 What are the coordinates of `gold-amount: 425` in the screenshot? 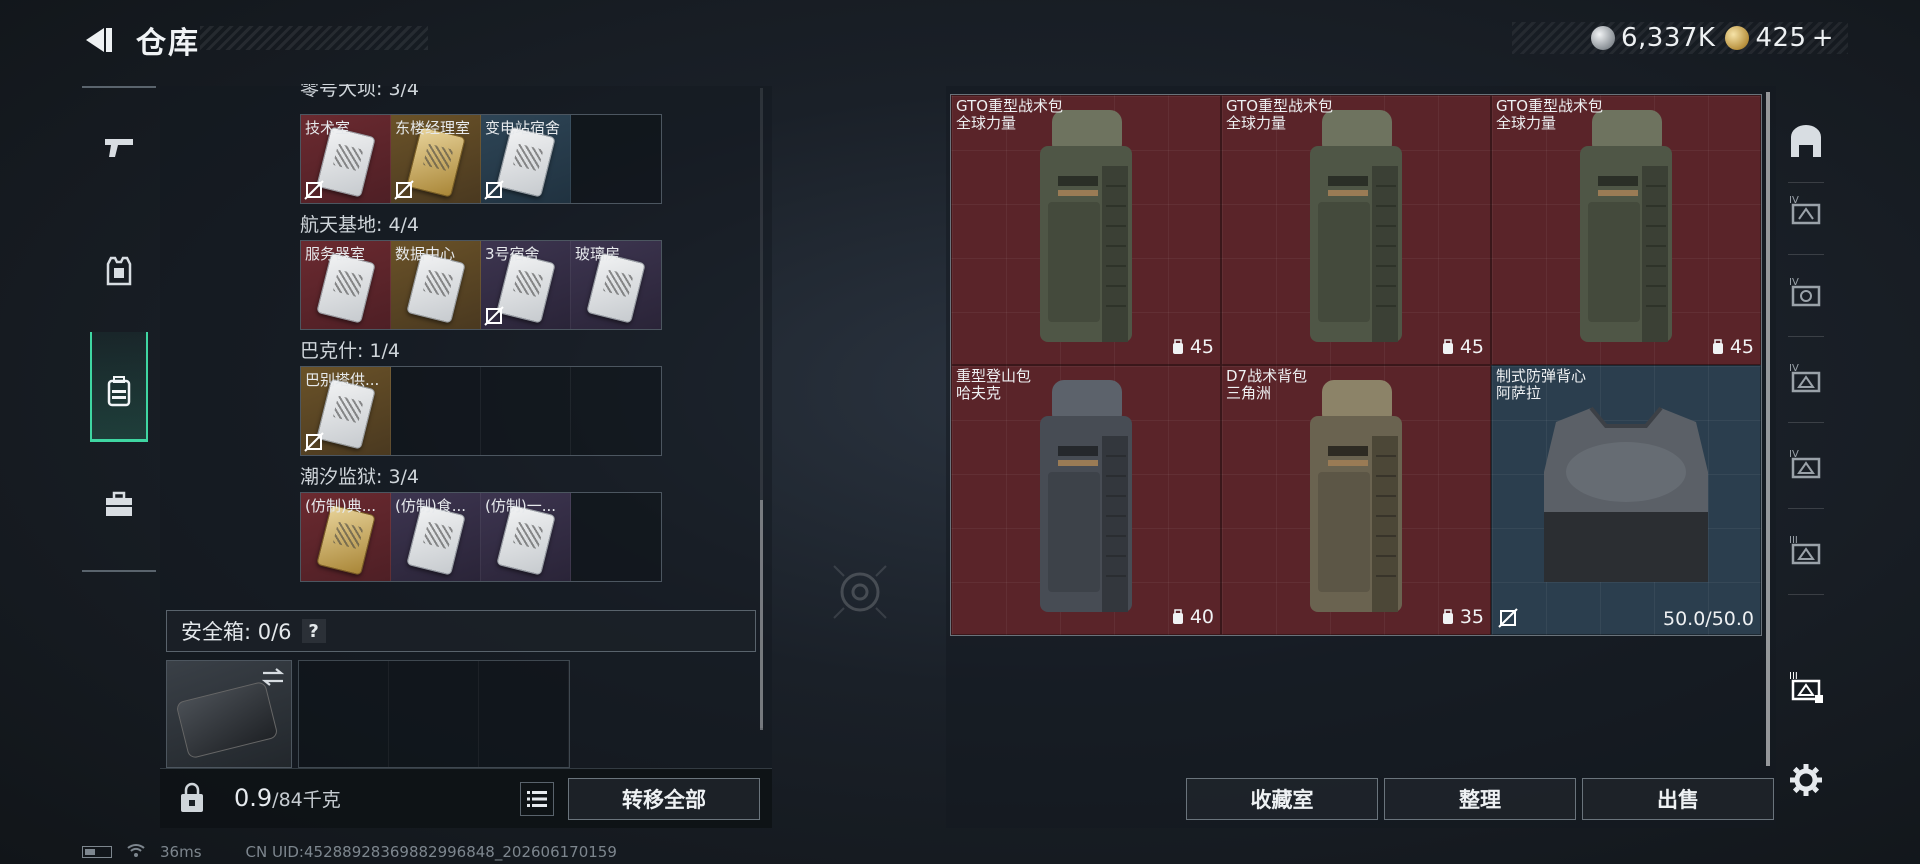 It's located at (1781, 38).